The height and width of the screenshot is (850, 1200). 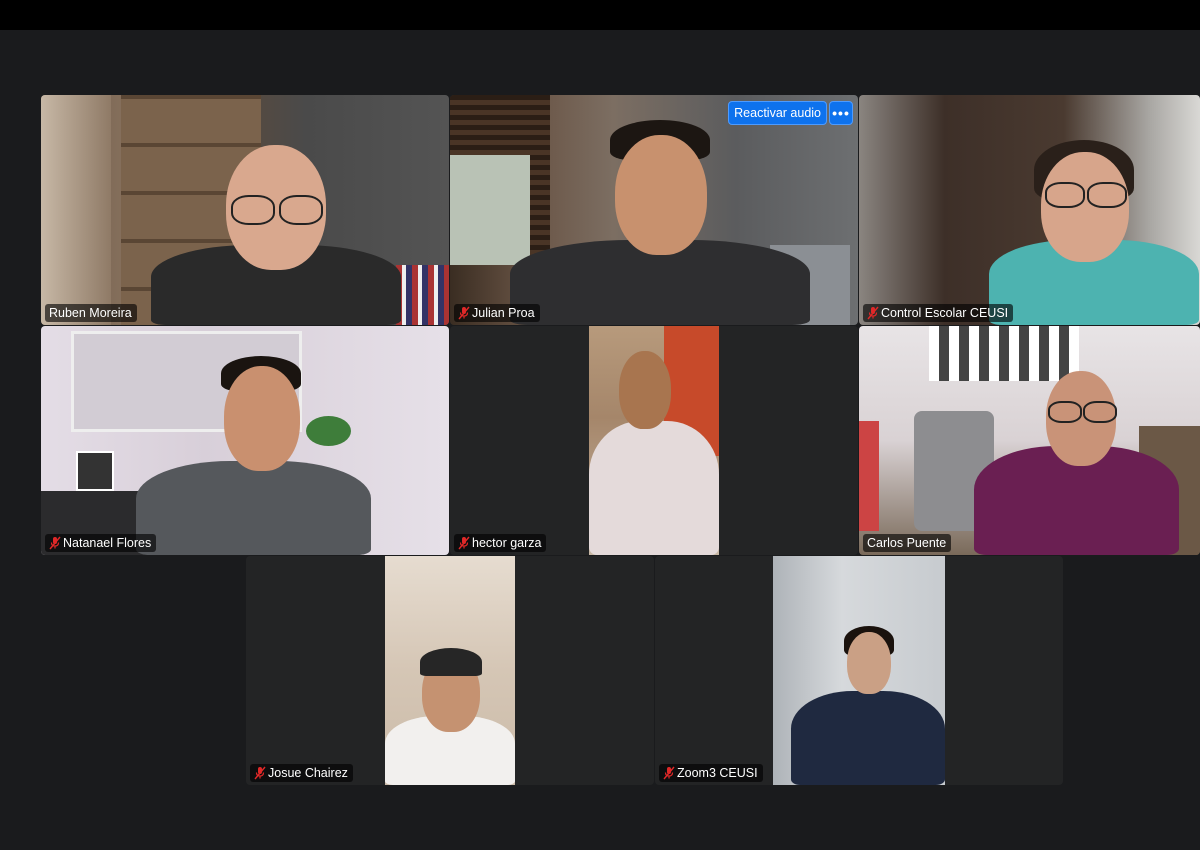 I want to click on window-top-bar, so click(x=600, y=15).